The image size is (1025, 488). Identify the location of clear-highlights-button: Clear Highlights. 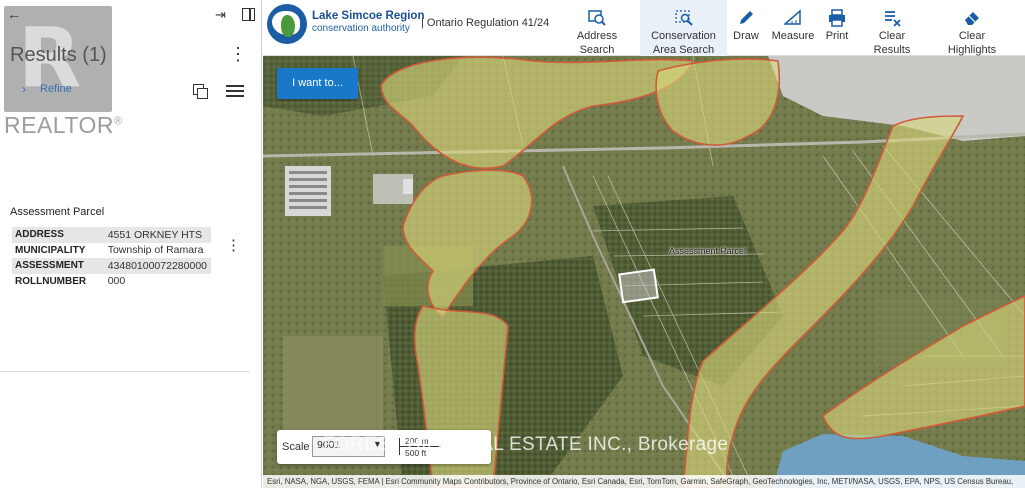
(972, 28).